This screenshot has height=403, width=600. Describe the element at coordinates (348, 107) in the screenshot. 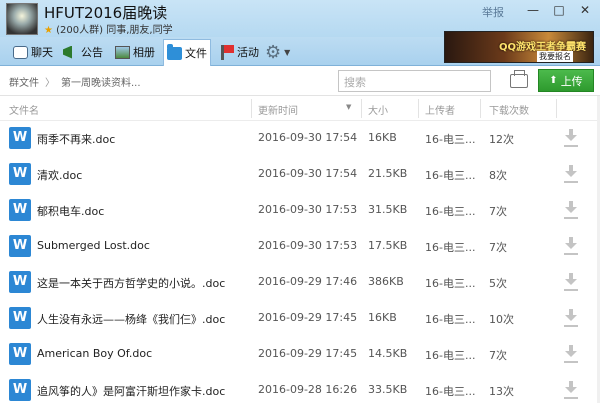

I see `sort-desc-icon: ▼` at that location.